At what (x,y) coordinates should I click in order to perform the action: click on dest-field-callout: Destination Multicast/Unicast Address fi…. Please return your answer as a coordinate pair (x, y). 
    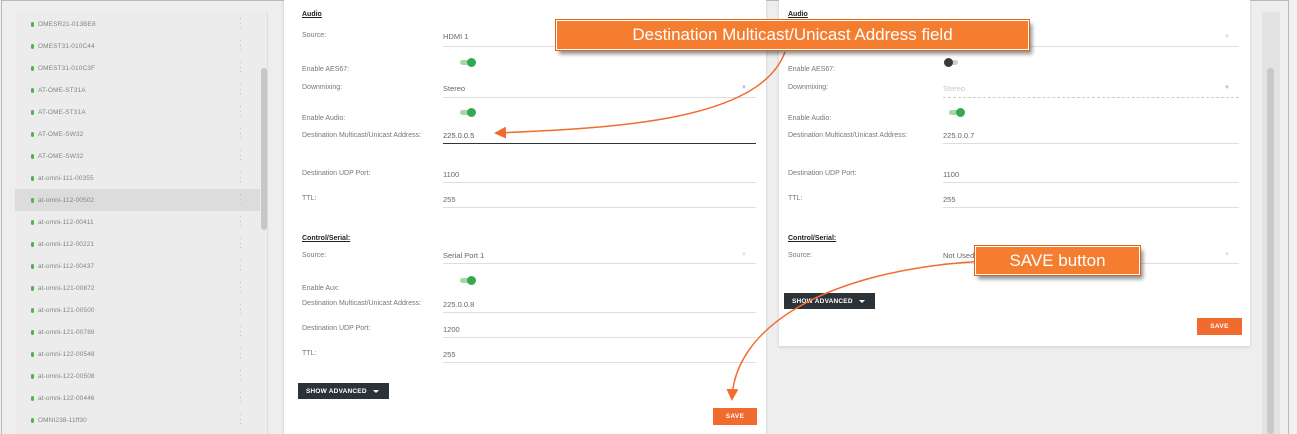
    Looking at the image, I should click on (792, 35).